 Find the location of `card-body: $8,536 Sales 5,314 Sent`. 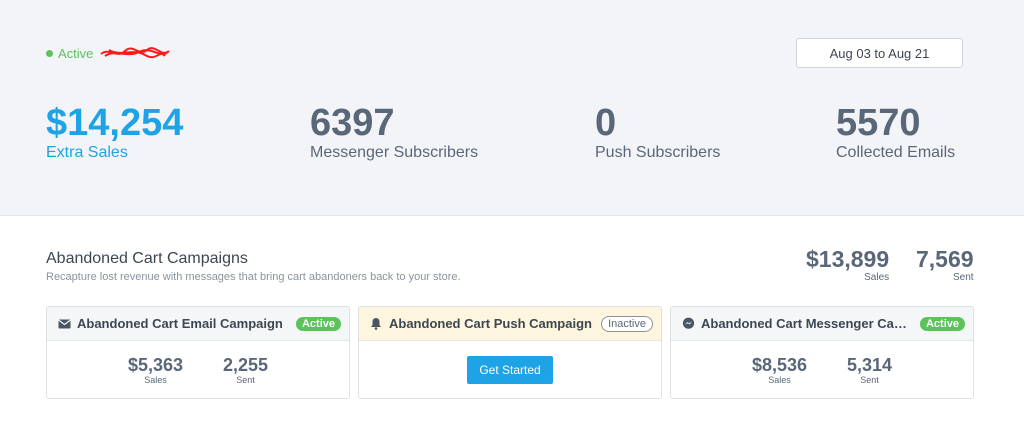

card-body: $8,536 Sales 5,314 Sent is located at coordinates (822, 369).